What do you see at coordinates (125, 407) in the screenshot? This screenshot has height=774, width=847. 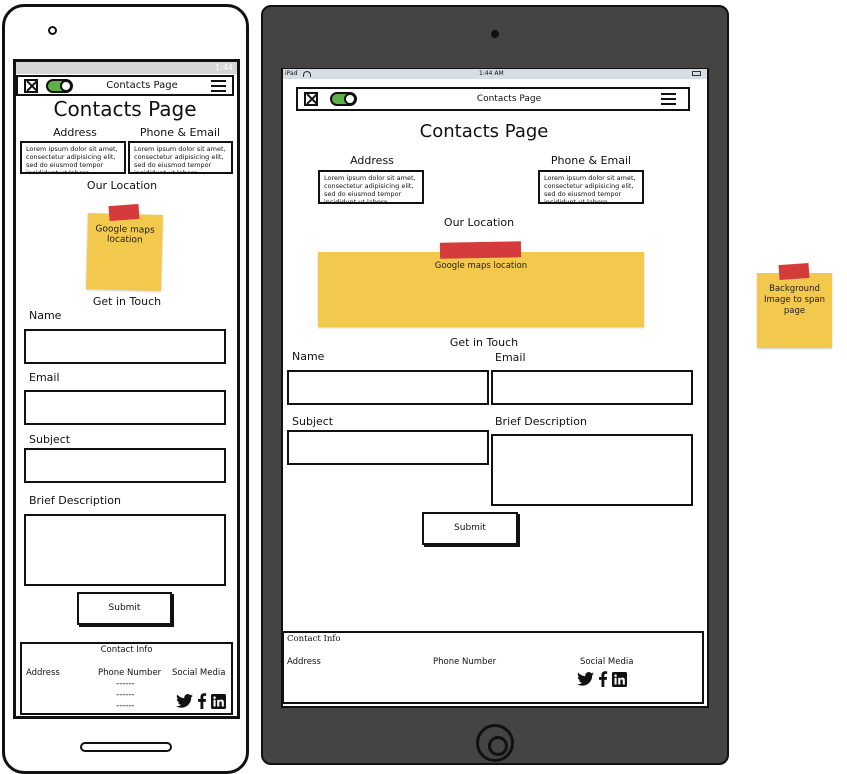 I see `phone-email-field` at bounding box center [125, 407].